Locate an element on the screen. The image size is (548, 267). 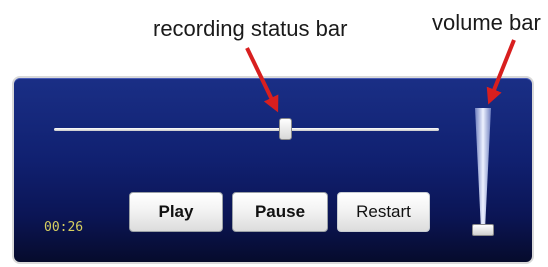
volume-track is located at coordinates (483, 169).